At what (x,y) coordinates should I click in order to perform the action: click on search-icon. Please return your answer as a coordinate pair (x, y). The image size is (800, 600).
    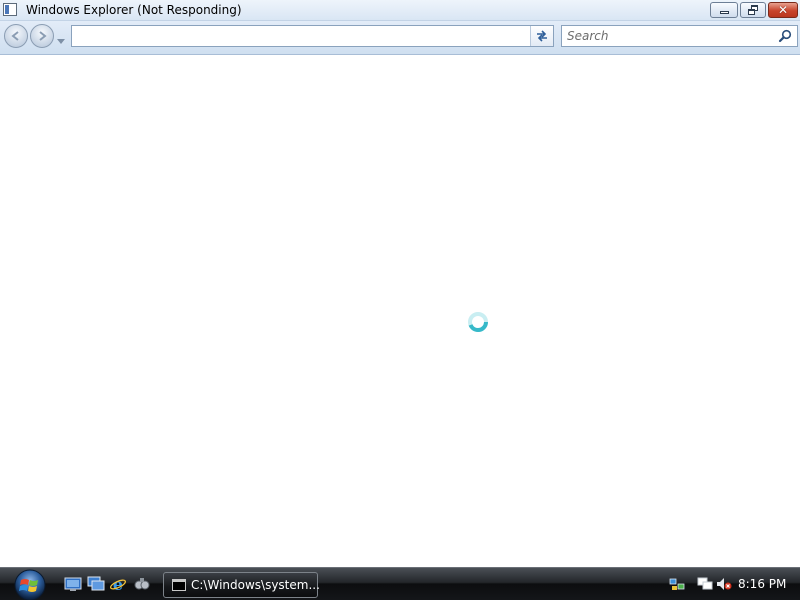
    Looking at the image, I should click on (785, 36).